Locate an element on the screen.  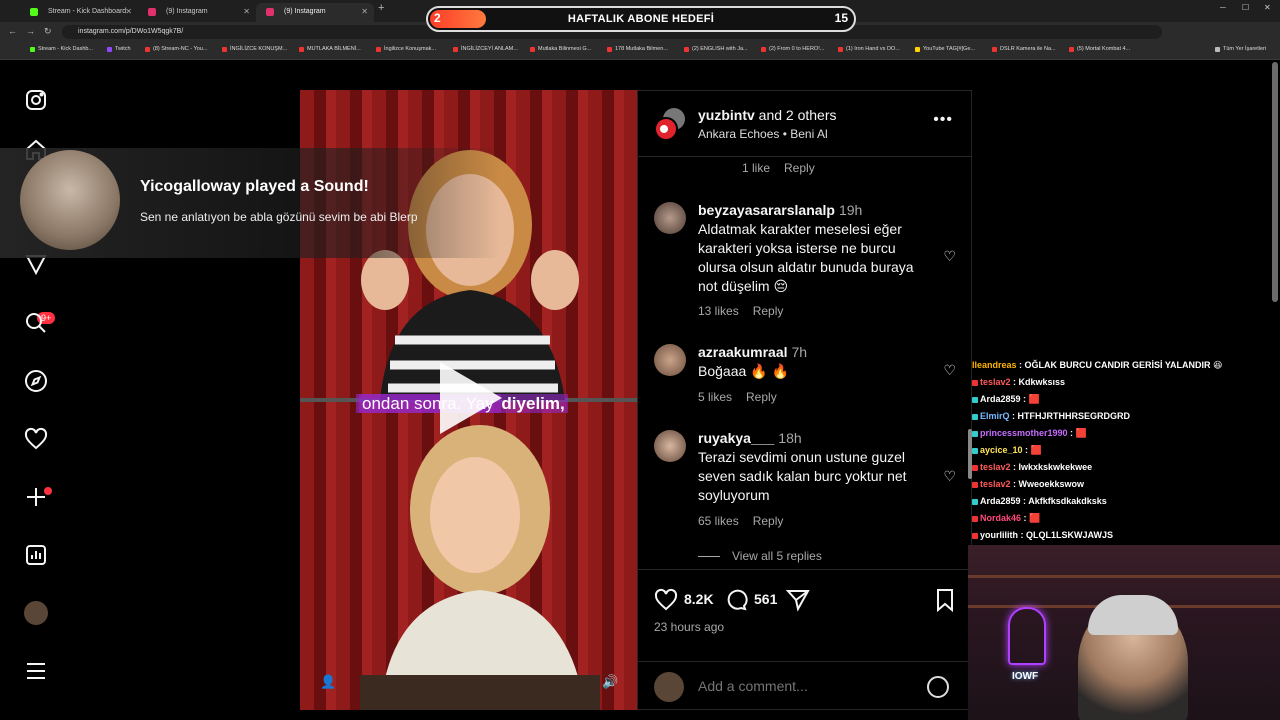
menu-icon is located at coordinates (36, 671).